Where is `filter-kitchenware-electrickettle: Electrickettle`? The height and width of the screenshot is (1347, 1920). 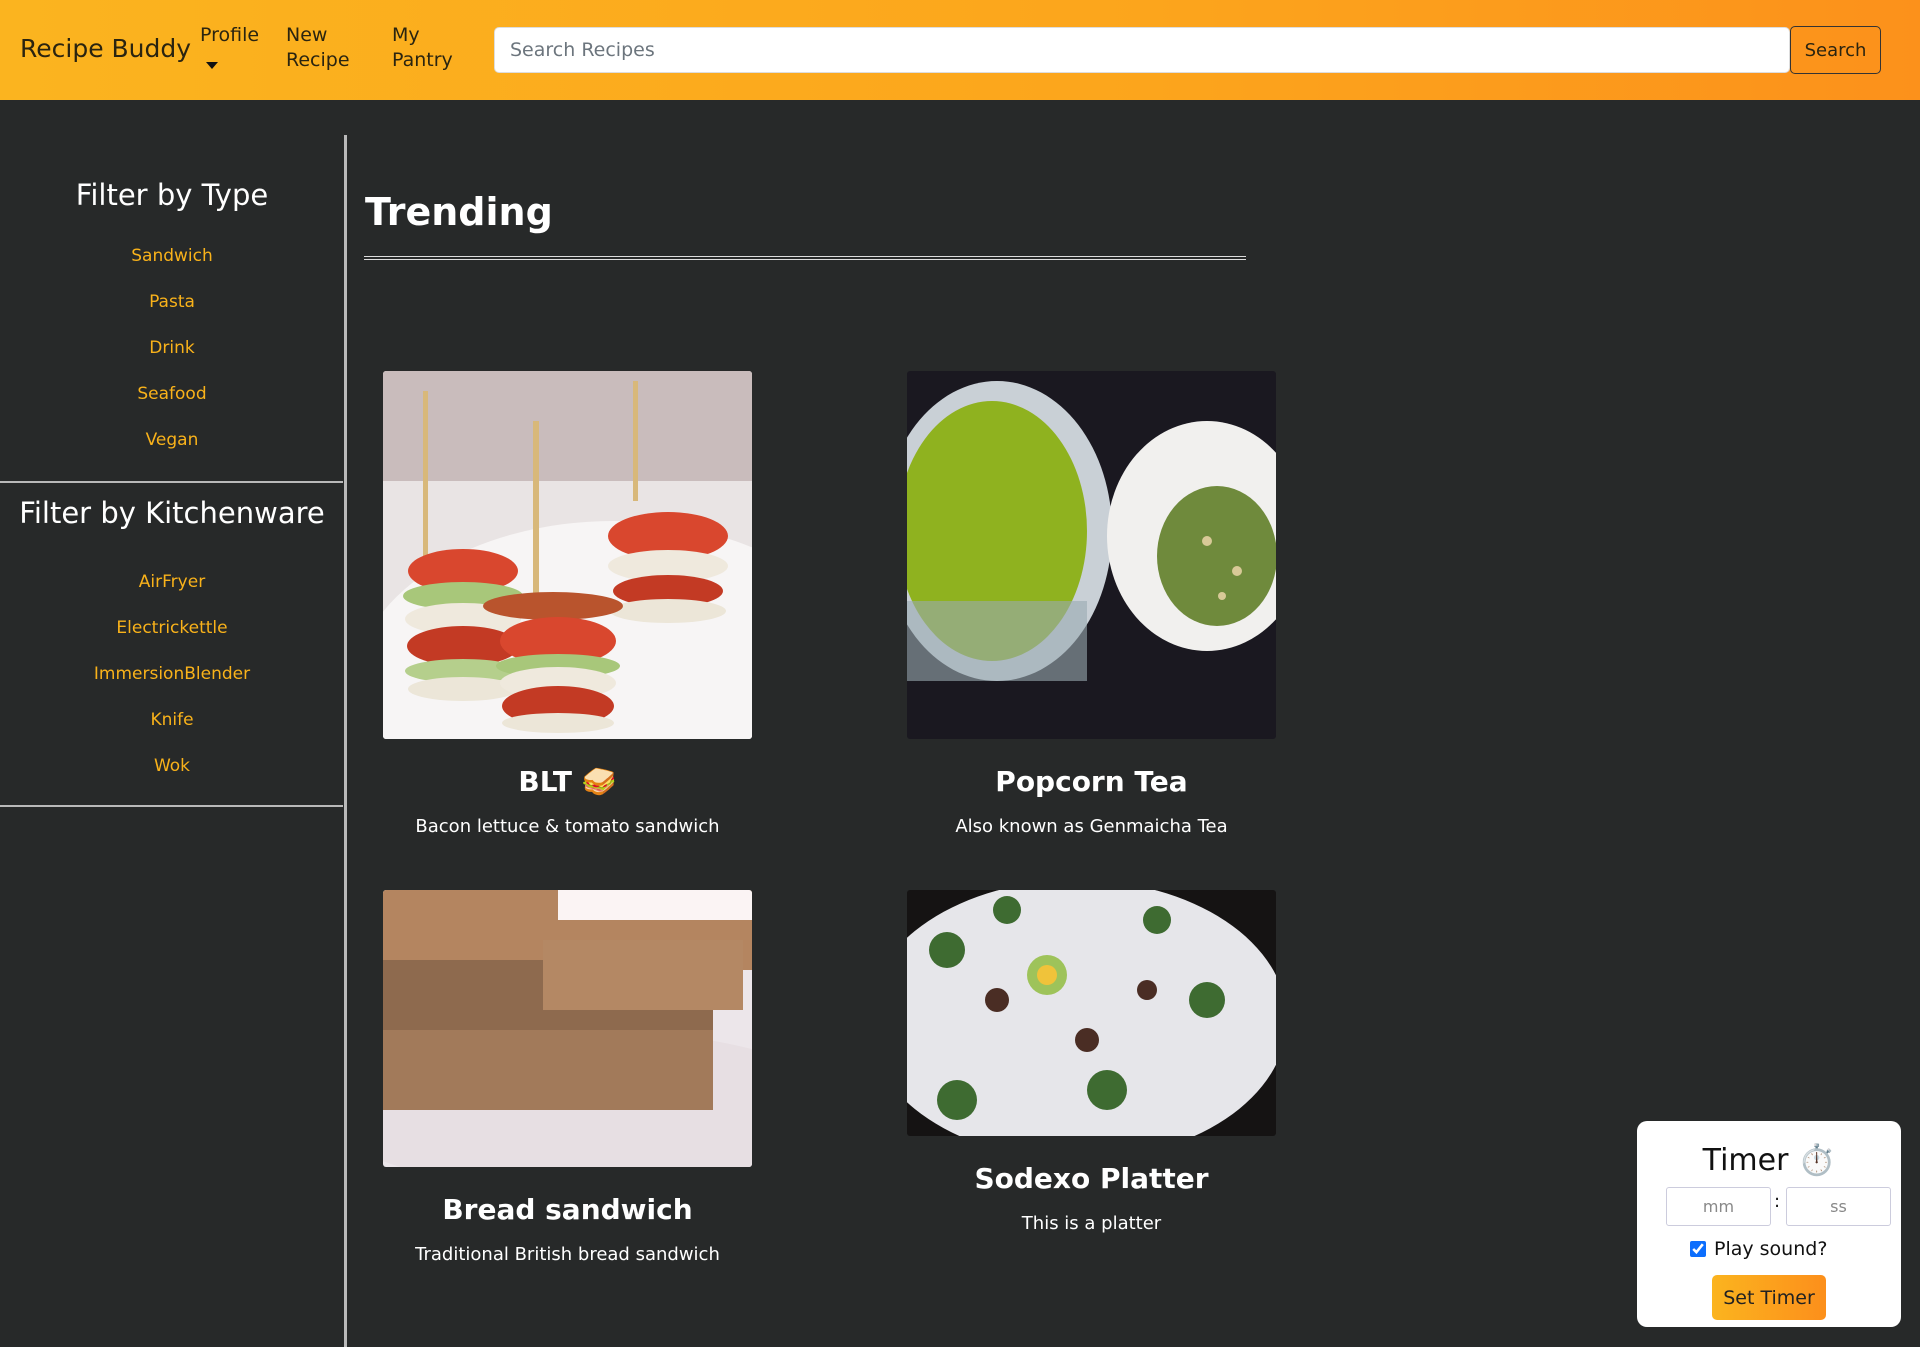 filter-kitchenware-electrickettle: Electrickettle is located at coordinates (172, 628).